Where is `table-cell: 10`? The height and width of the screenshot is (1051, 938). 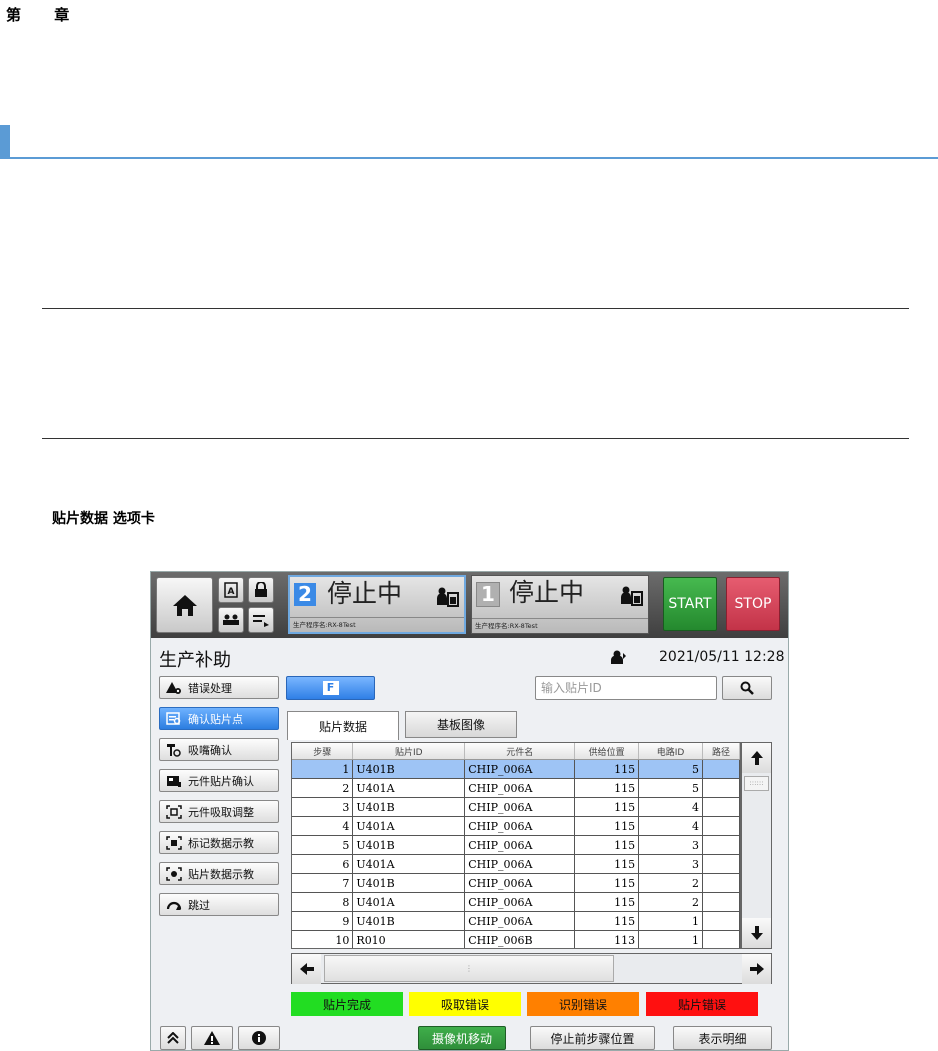 table-cell: 10 is located at coordinates (323, 939).